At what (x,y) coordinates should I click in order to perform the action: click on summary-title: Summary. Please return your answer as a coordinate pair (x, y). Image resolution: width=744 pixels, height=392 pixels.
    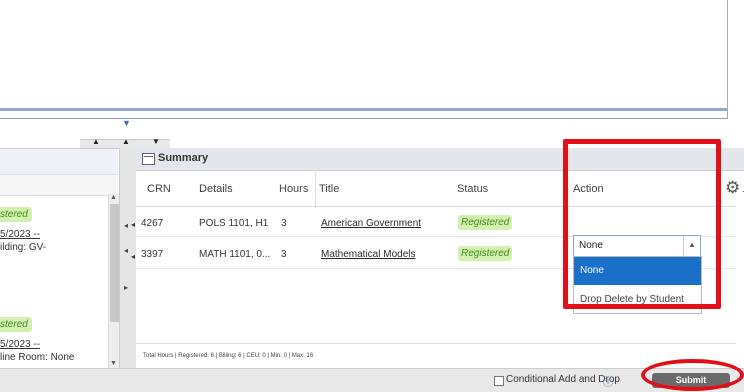
    Looking at the image, I should click on (183, 158).